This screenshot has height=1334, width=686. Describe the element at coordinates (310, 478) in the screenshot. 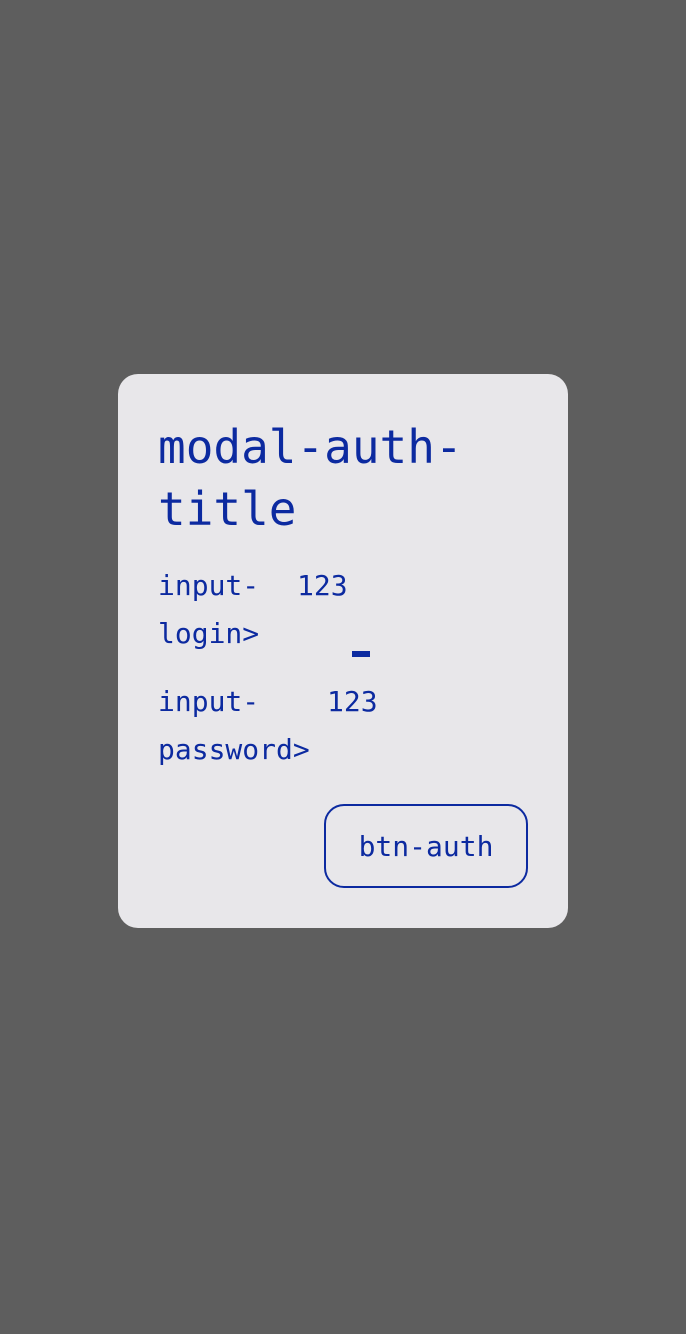

I see `modal-title: modal-auth-title` at that location.